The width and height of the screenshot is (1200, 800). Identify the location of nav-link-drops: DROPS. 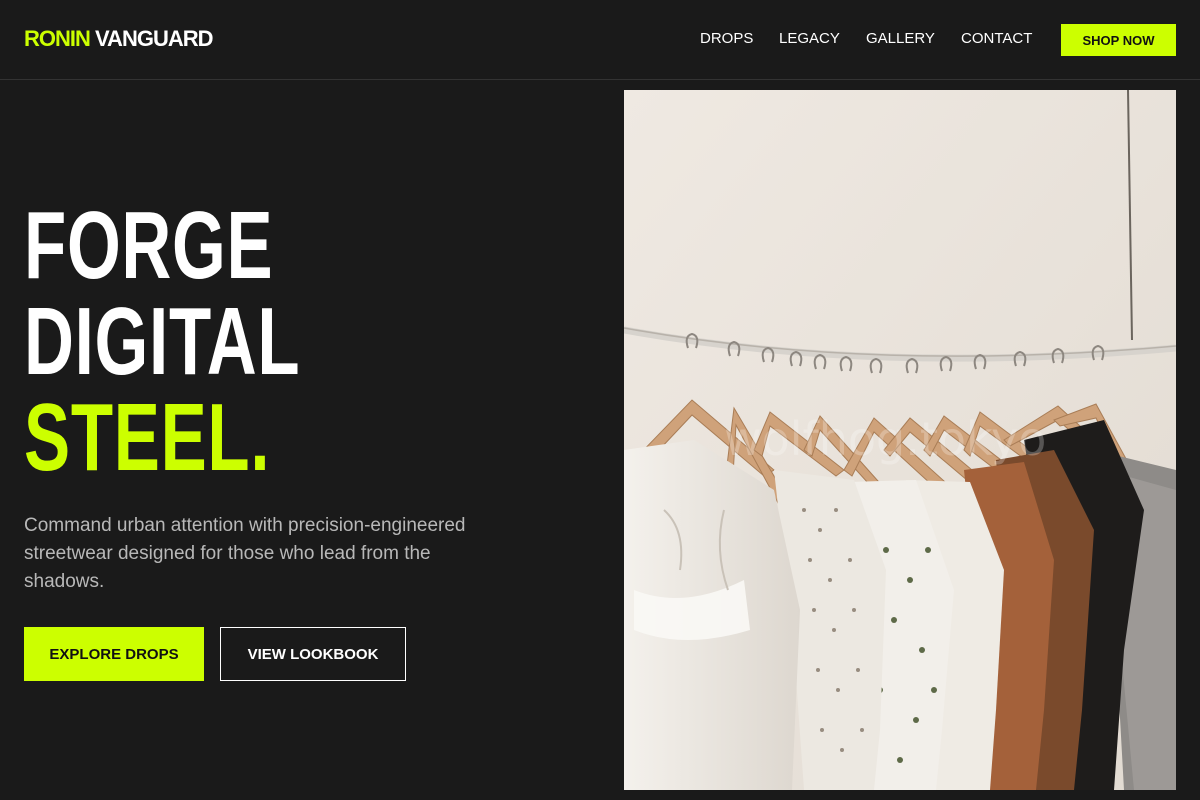
(726, 39).